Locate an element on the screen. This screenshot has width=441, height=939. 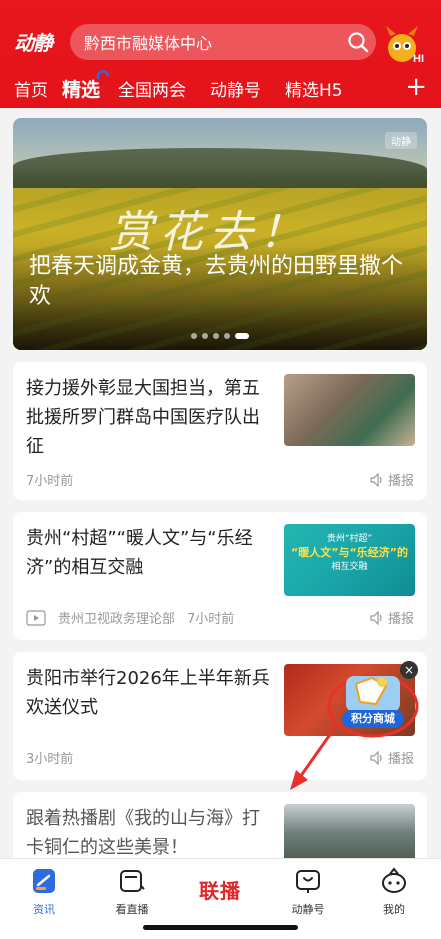
video-source-icon is located at coordinates (36, 617).